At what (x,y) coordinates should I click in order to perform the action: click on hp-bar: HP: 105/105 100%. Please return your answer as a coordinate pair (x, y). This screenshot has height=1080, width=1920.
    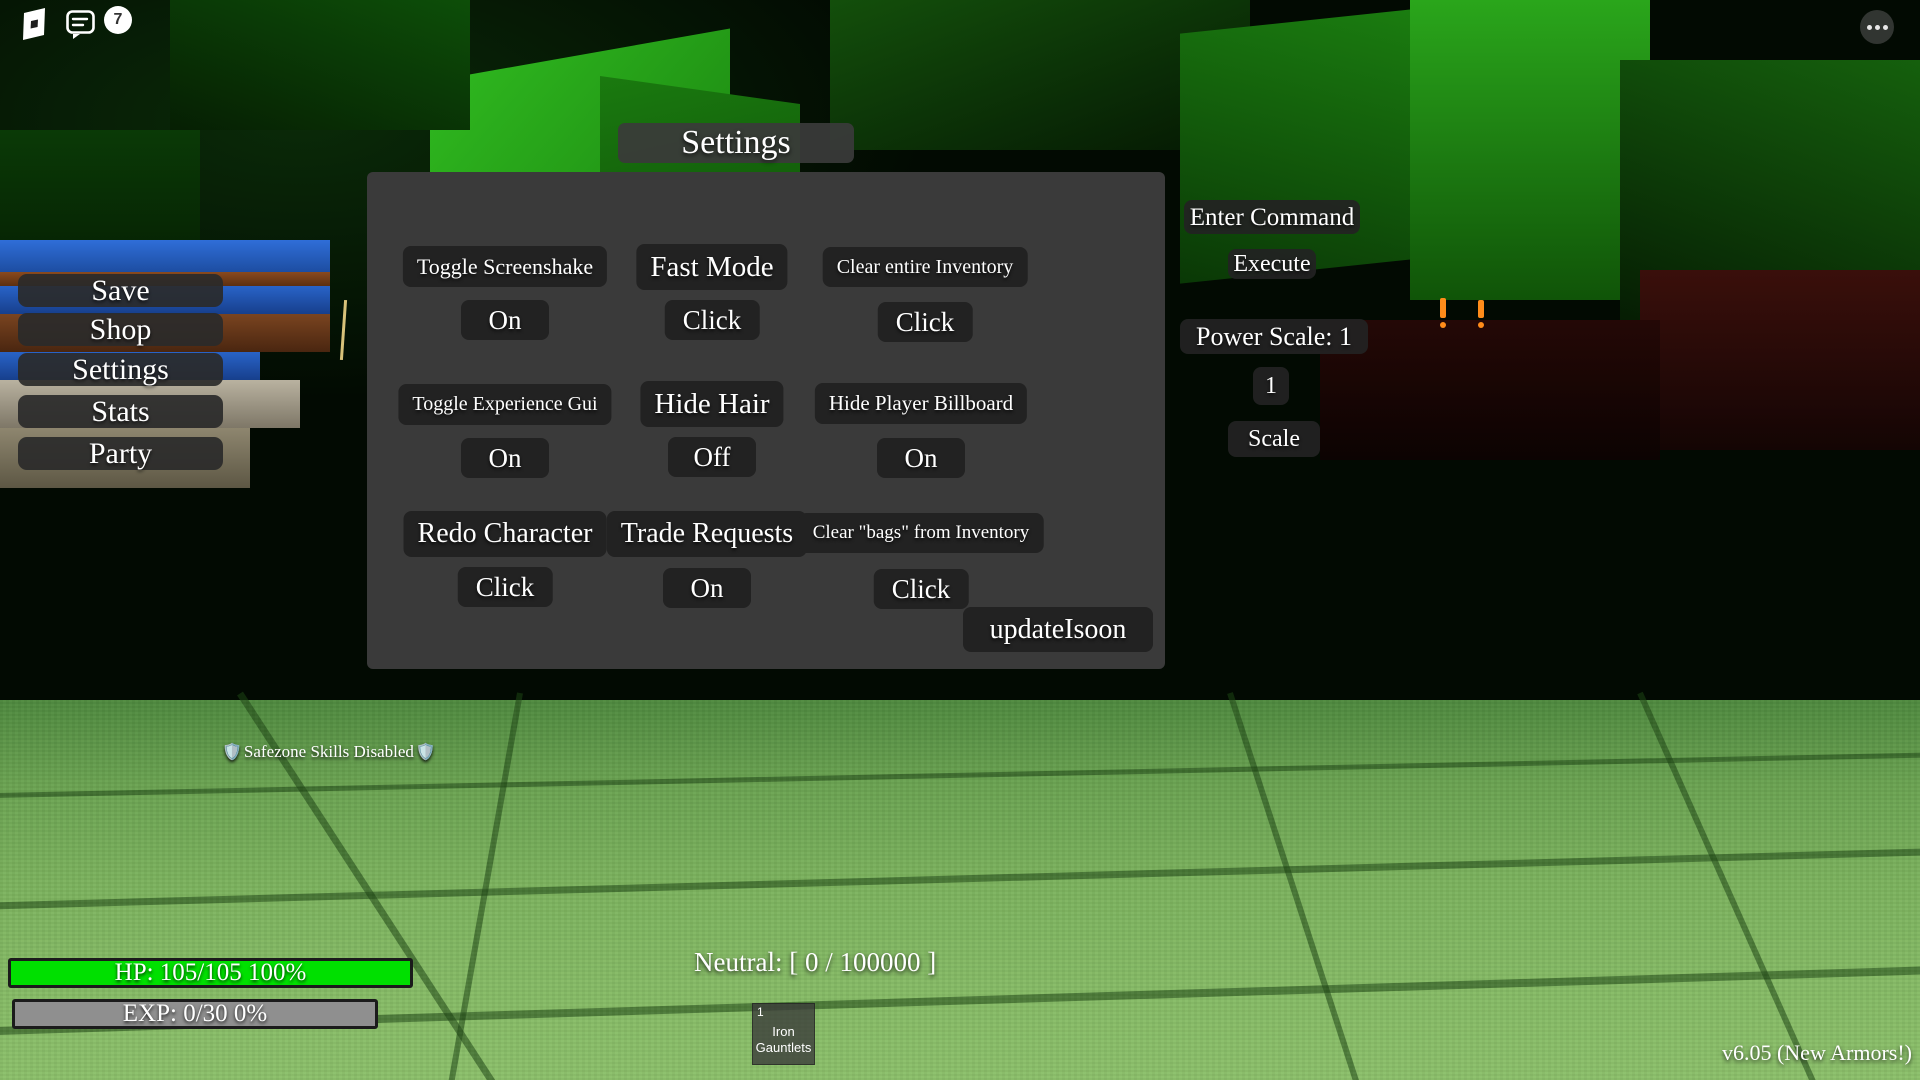
    Looking at the image, I should click on (210, 973).